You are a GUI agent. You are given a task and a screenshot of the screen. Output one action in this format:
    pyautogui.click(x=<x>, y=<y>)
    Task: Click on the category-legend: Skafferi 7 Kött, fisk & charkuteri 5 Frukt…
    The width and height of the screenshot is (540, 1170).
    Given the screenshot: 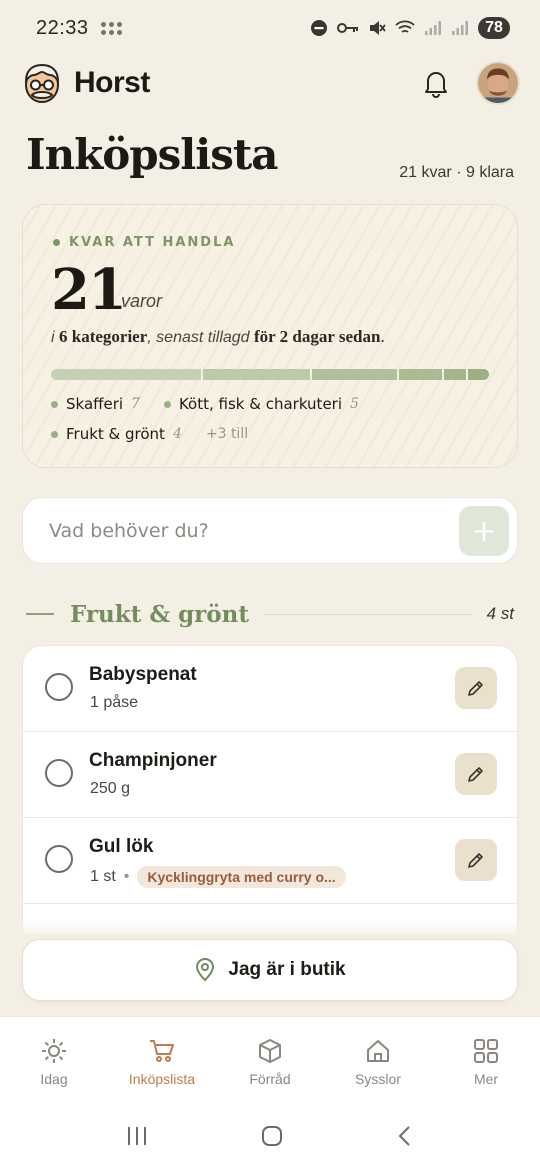 What is the action you would take?
    pyautogui.click(x=271, y=425)
    